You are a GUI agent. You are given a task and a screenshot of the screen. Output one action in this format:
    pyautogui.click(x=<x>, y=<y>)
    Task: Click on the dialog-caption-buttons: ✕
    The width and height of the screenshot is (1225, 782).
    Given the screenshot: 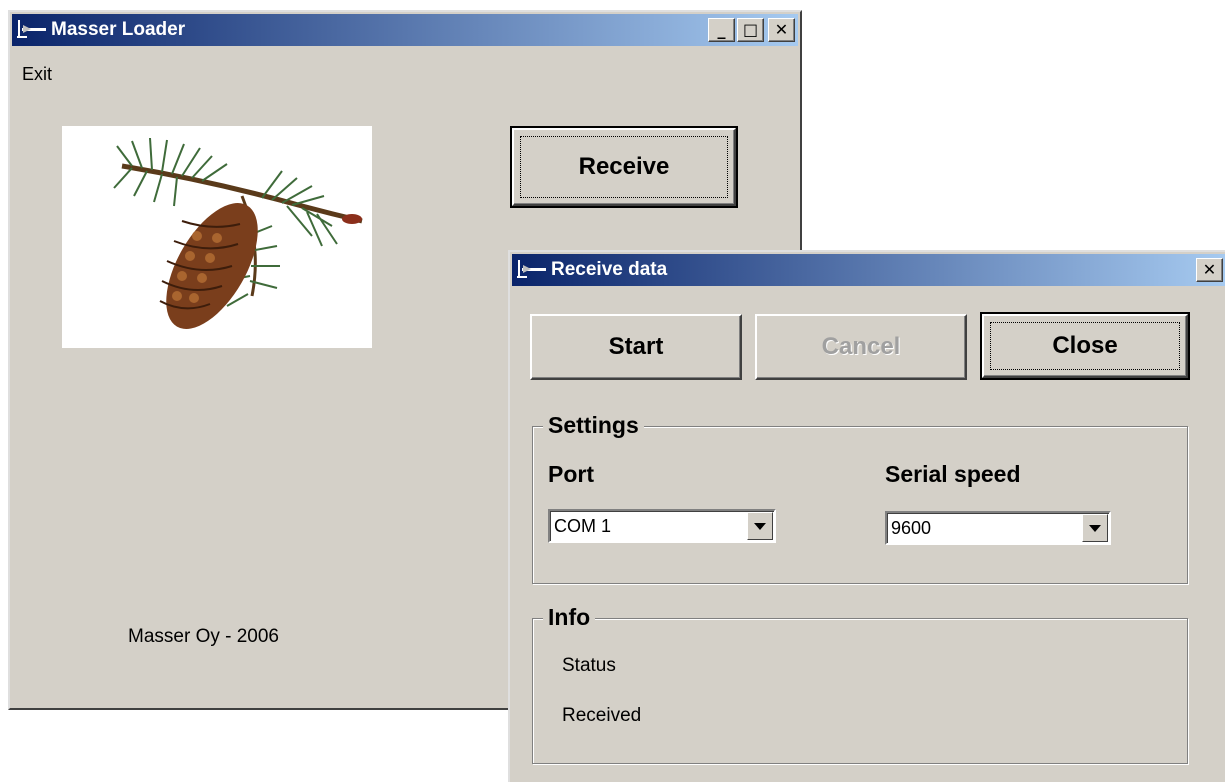 What is the action you would take?
    pyautogui.click(x=1209, y=270)
    